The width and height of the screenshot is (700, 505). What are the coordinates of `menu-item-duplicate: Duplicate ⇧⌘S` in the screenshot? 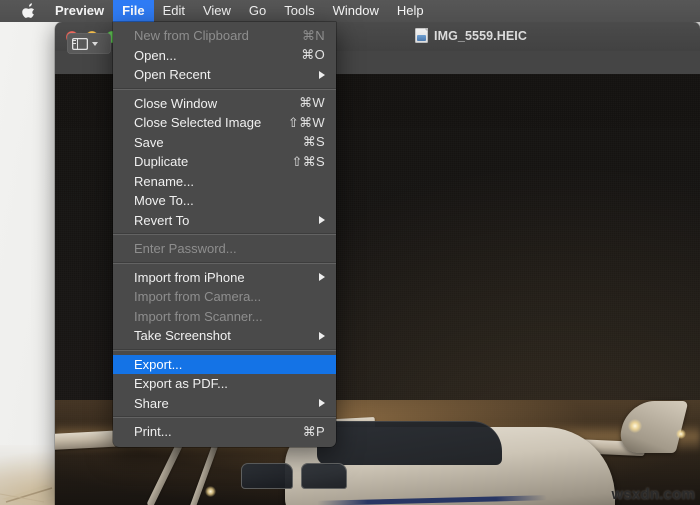 It's located at (224, 162).